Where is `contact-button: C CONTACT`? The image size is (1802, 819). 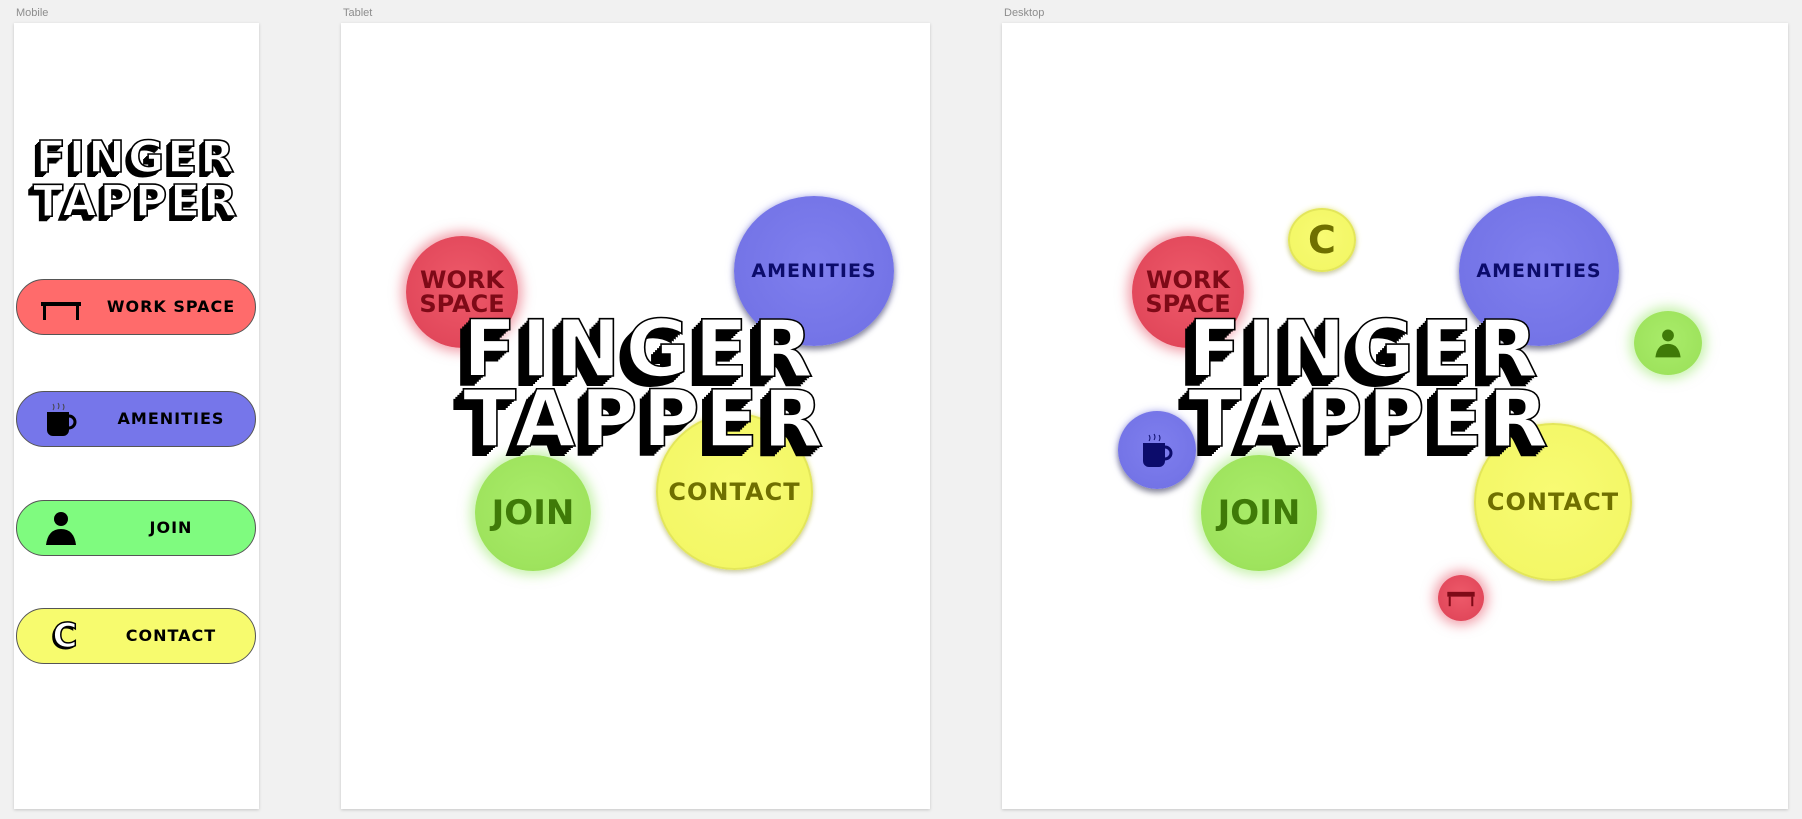
contact-button: C CONTACT is located at coordinates (136, 636).